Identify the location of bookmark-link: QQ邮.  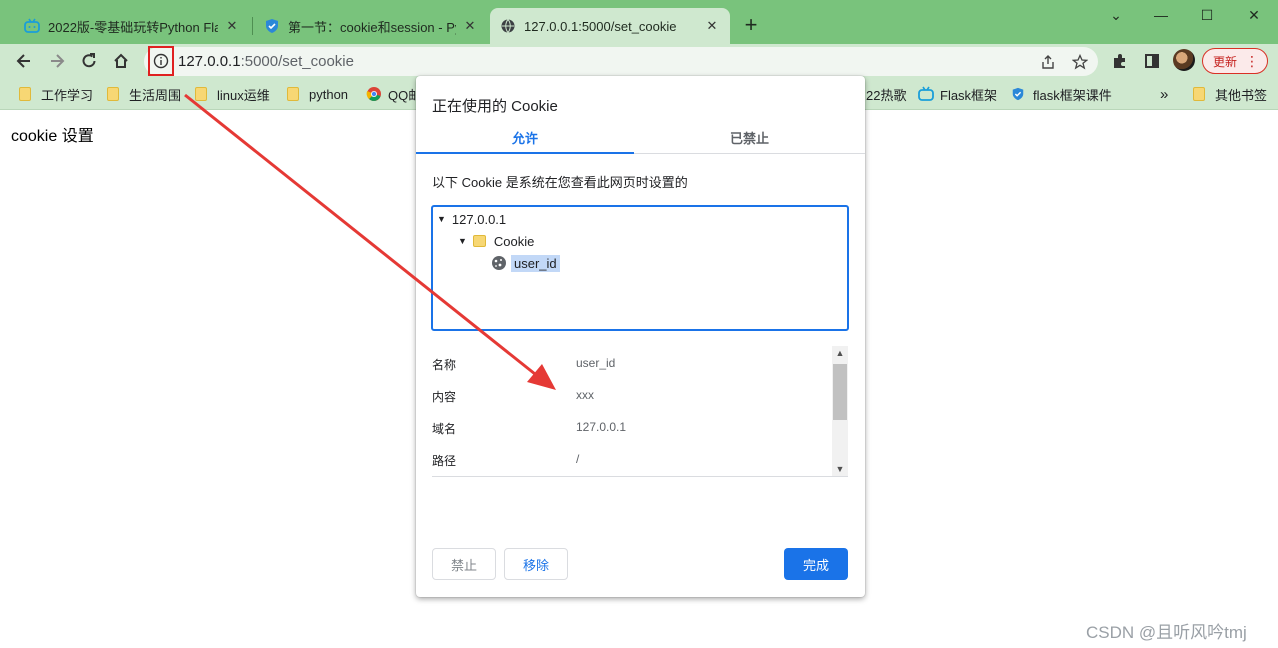
(393, 94).